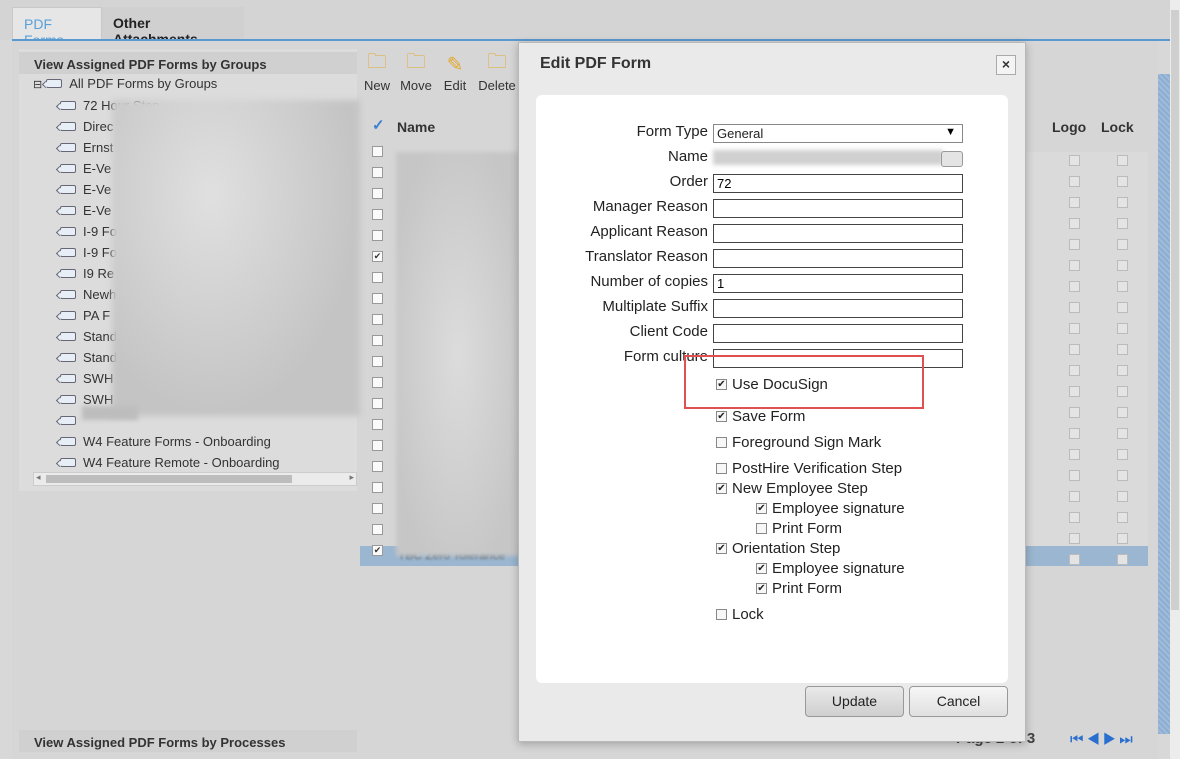  Describe the element at coordinates (497, 73) in the screenshot. I see `delete-button: 🗀 Delete` at that location.